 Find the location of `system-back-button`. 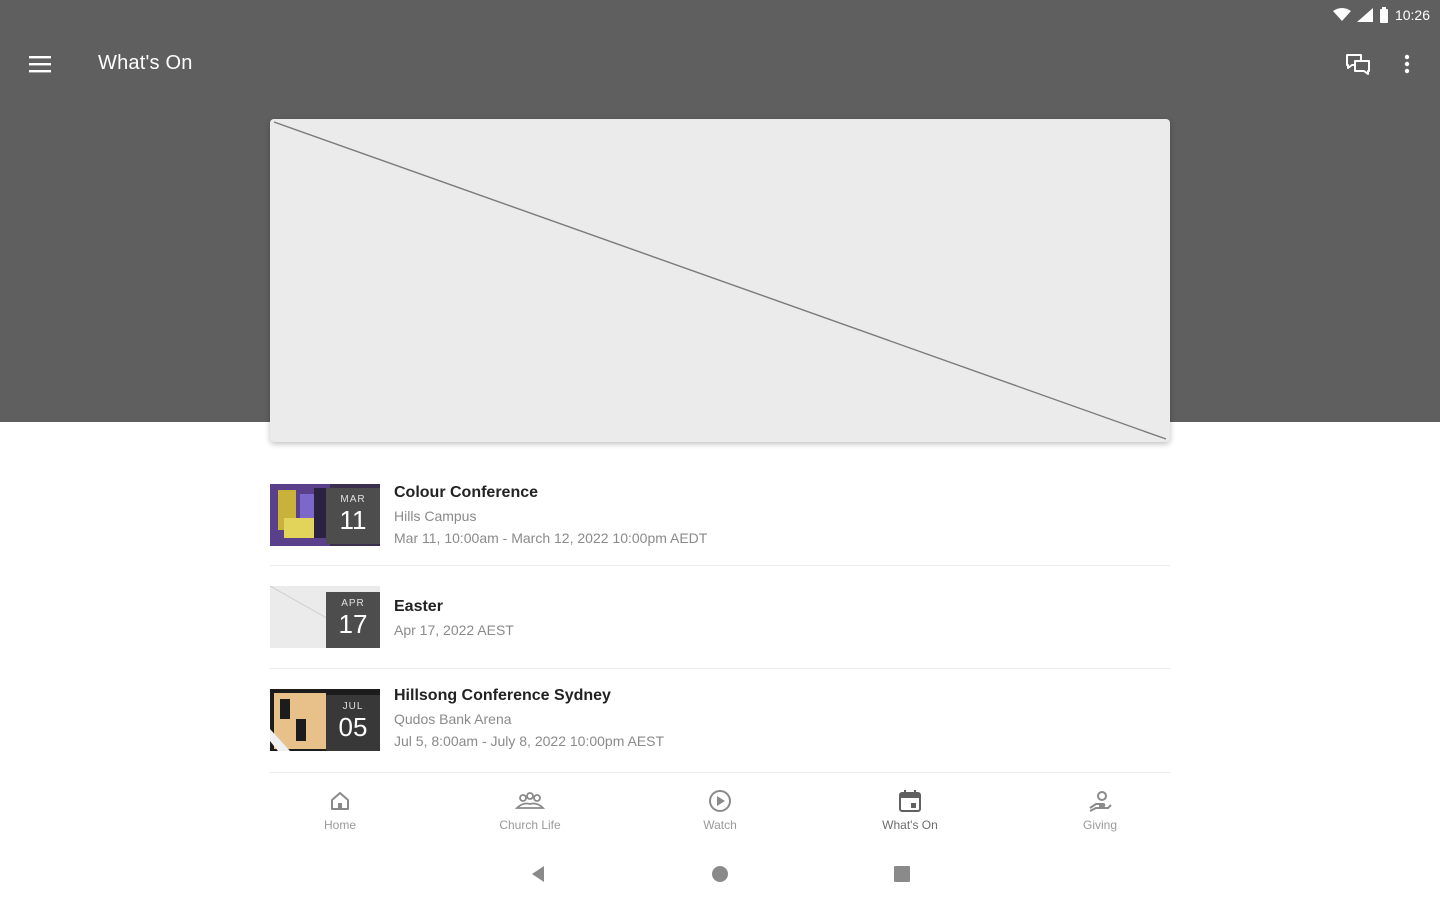

system-back-button is located at coordinates (538, 874).